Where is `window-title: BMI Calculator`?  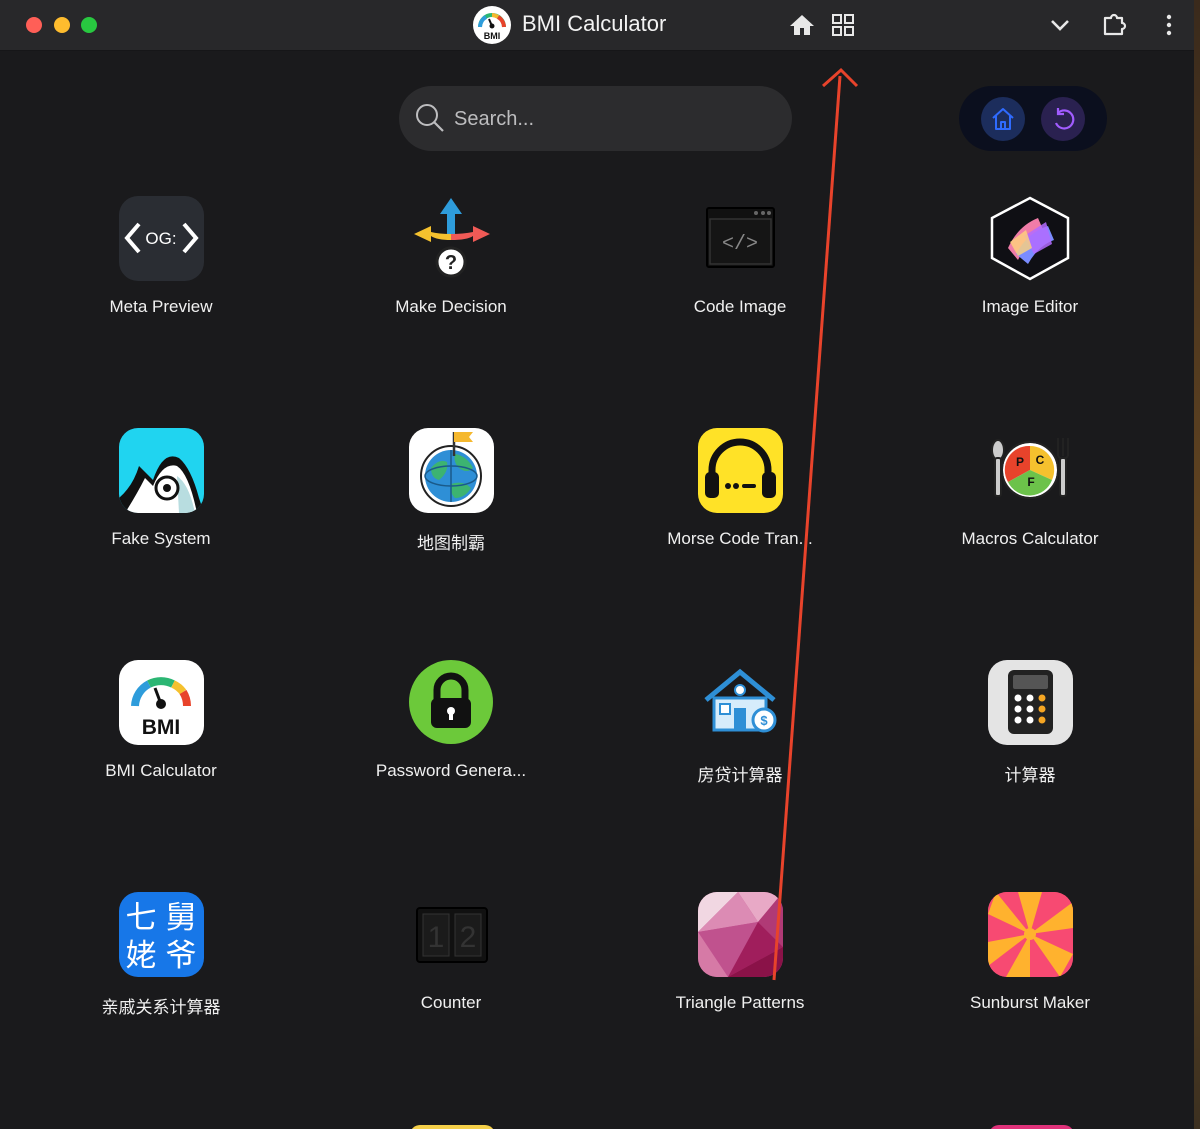
window-title: BMI Calculator is located at coordinates (594, 23).